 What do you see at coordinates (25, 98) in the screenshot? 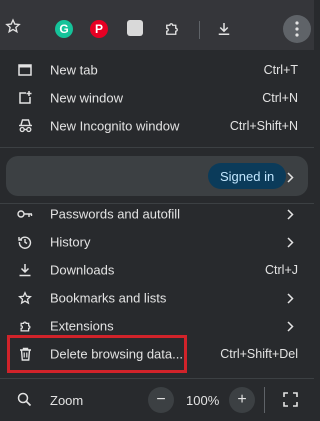
I see `new-window-icon` at bounding box center [25, 98].